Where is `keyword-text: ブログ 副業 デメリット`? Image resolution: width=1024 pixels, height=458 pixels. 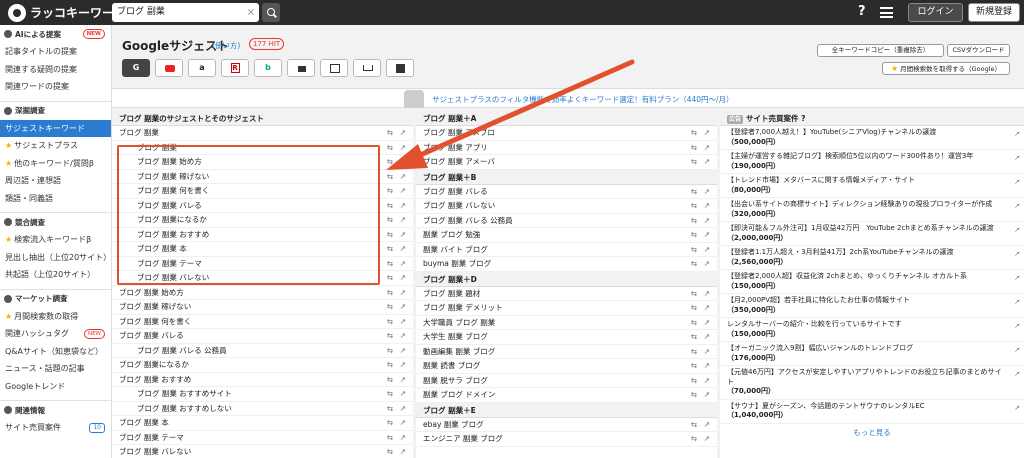
keyword-text: ブログ 副業 デメリット is located at coordinates (463, 307).